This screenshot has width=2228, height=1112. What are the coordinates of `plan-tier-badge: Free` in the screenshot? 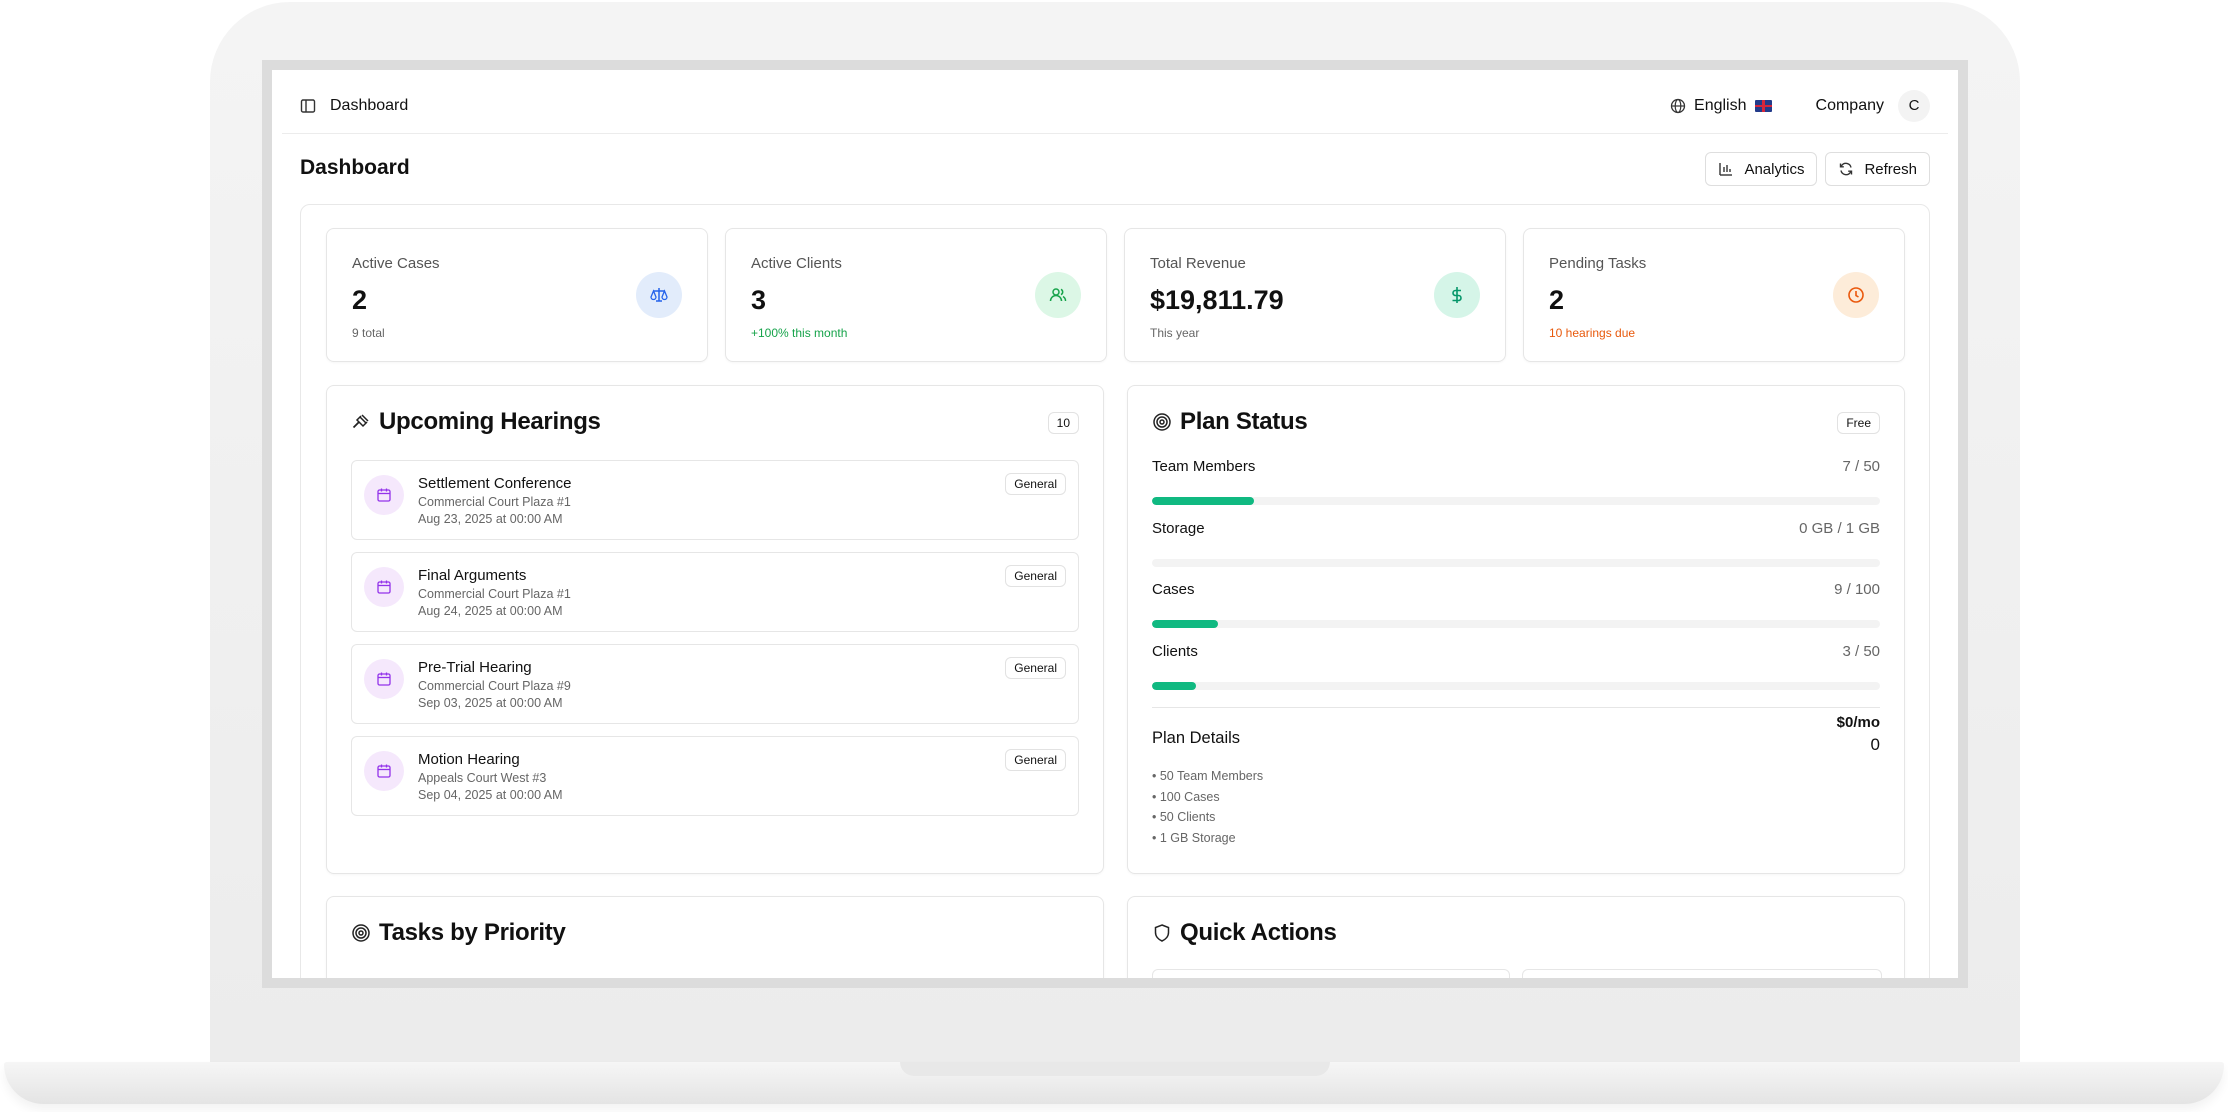 It's located at (1858, 423).